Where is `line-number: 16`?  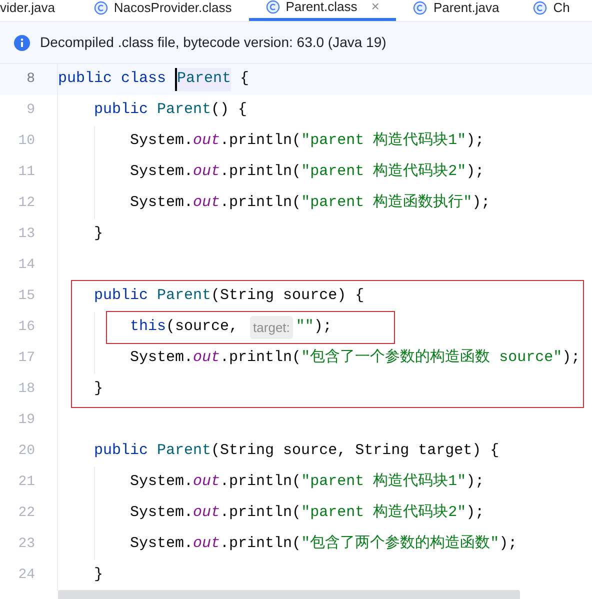
line-number: 16 is located at coordinates (26, 327).